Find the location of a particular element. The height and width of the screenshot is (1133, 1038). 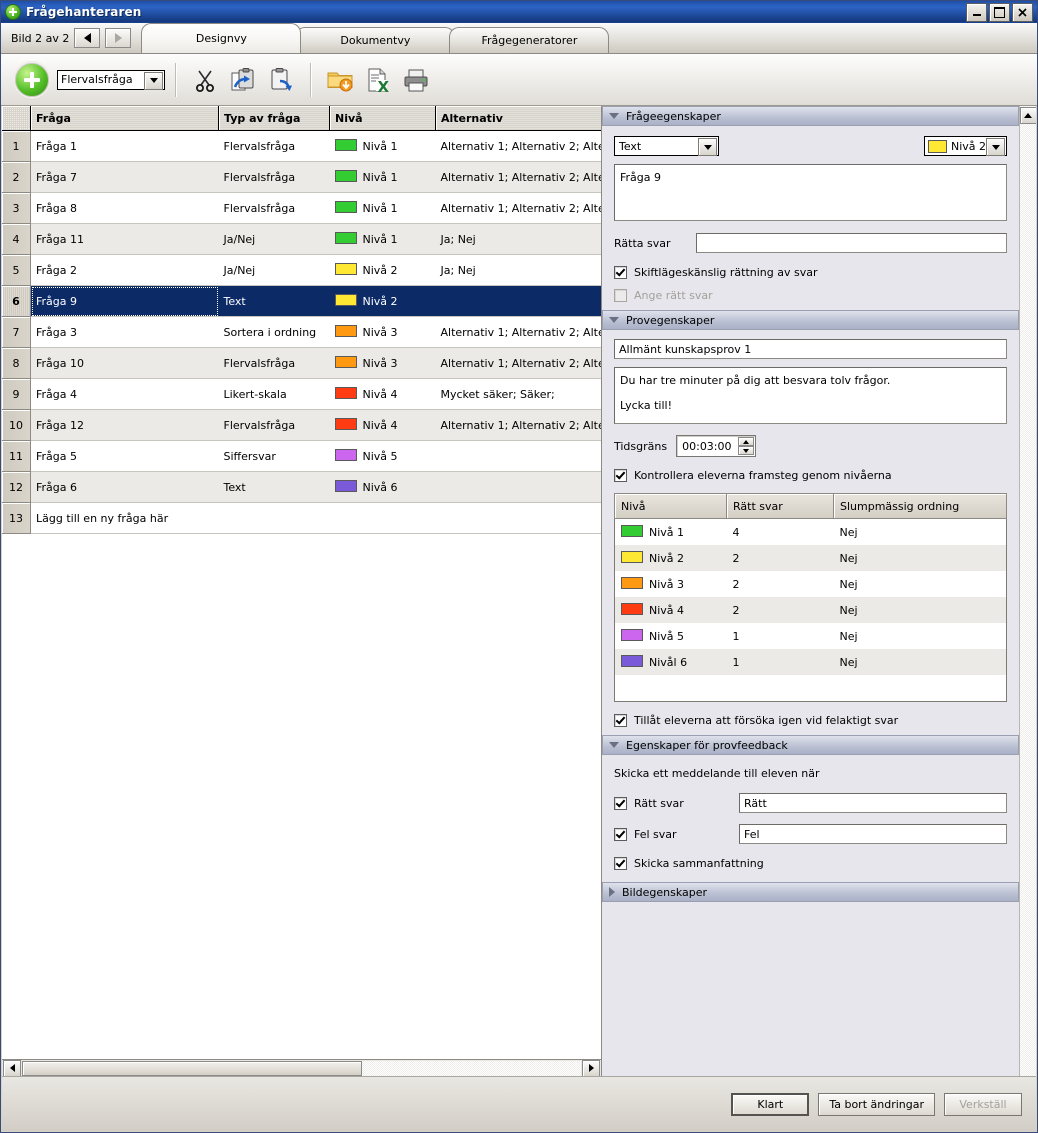

wrong-feedback-checkbox is located at coordinates (620, 834).